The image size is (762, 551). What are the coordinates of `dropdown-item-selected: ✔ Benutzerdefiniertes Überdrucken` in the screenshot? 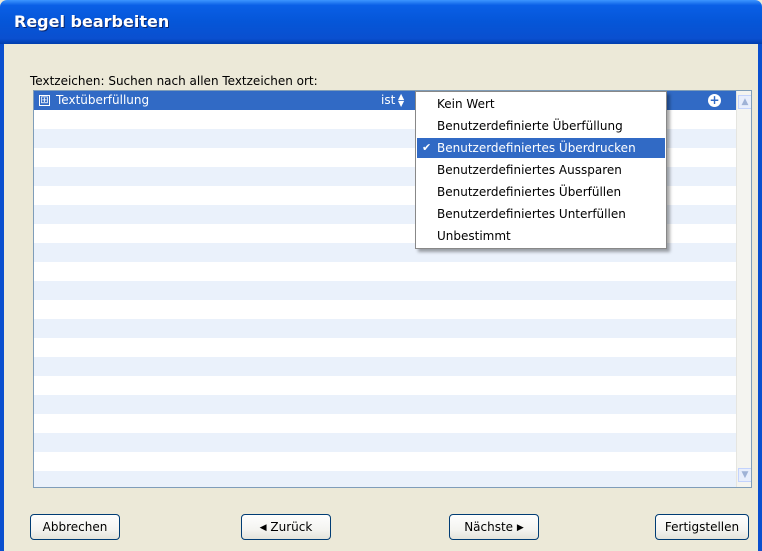 It's located at (541, 148).